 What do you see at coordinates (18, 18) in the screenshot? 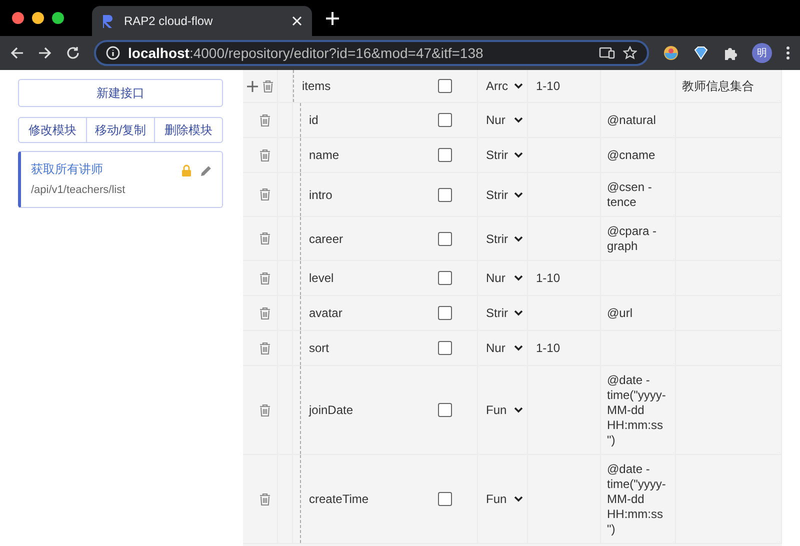
I see `close-window-button` at bounding box center [18, 18].